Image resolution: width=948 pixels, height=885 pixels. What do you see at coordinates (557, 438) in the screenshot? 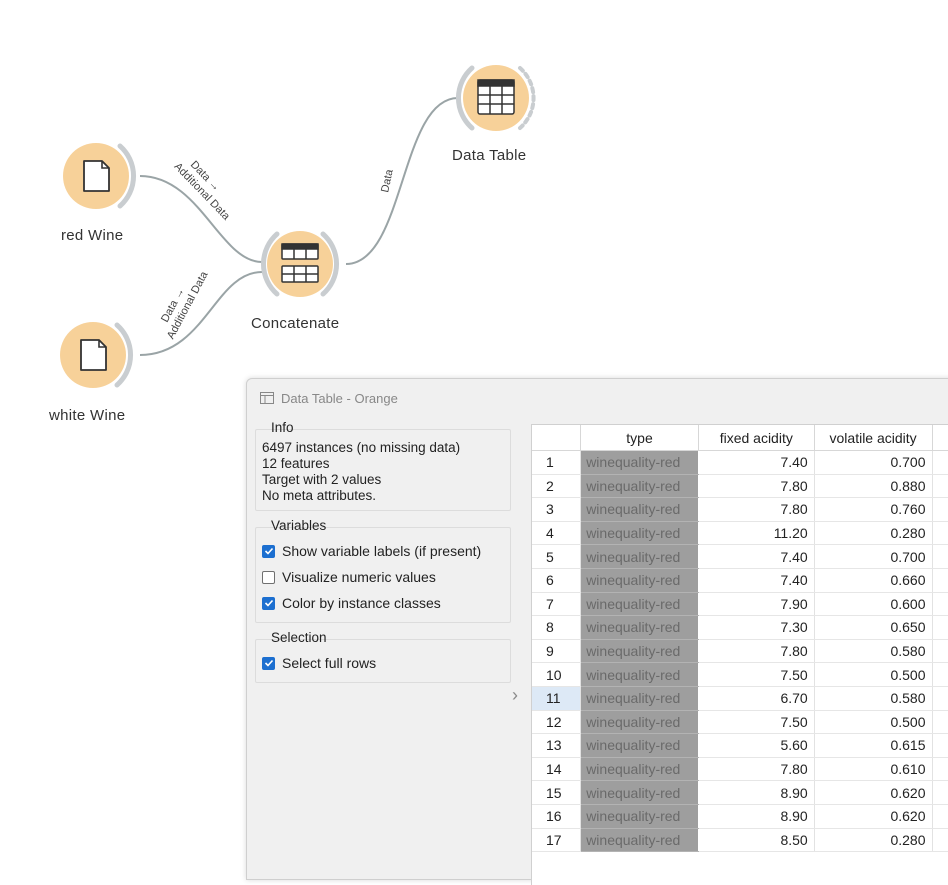
I see `corner-header` at bounding box center [557, 438].